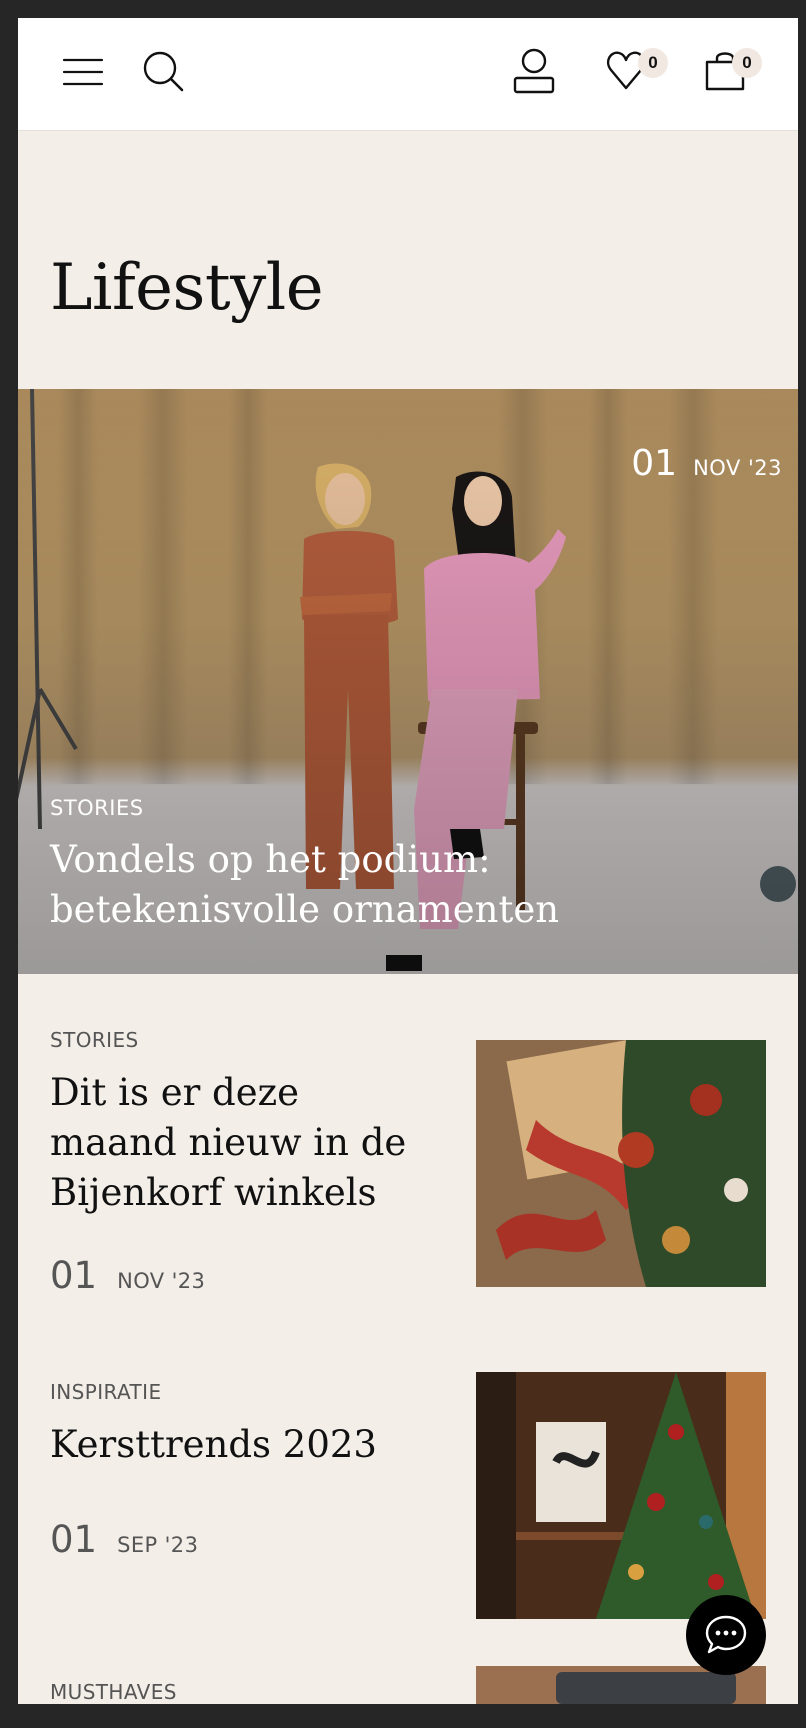  Describe the element at coordinates (158, 1545) in the screenshot. I see `article-date-month: SEP '23` at that location.